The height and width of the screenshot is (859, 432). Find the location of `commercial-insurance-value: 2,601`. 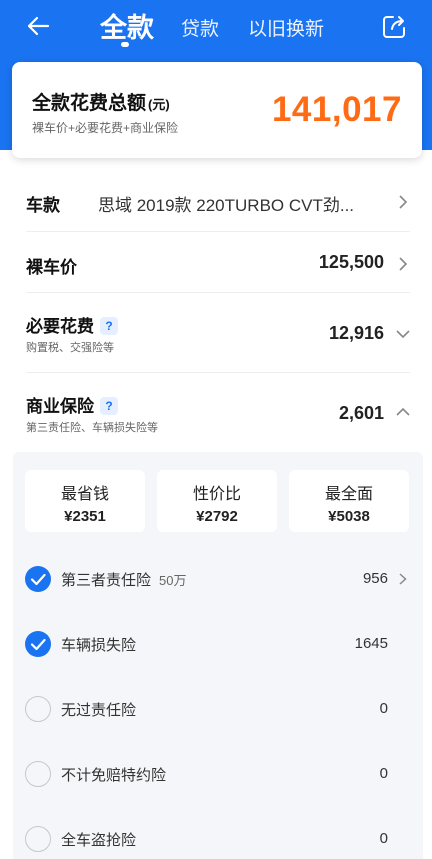

commercial-insurance-value: 2,601 is located at coordinates (361, 413).